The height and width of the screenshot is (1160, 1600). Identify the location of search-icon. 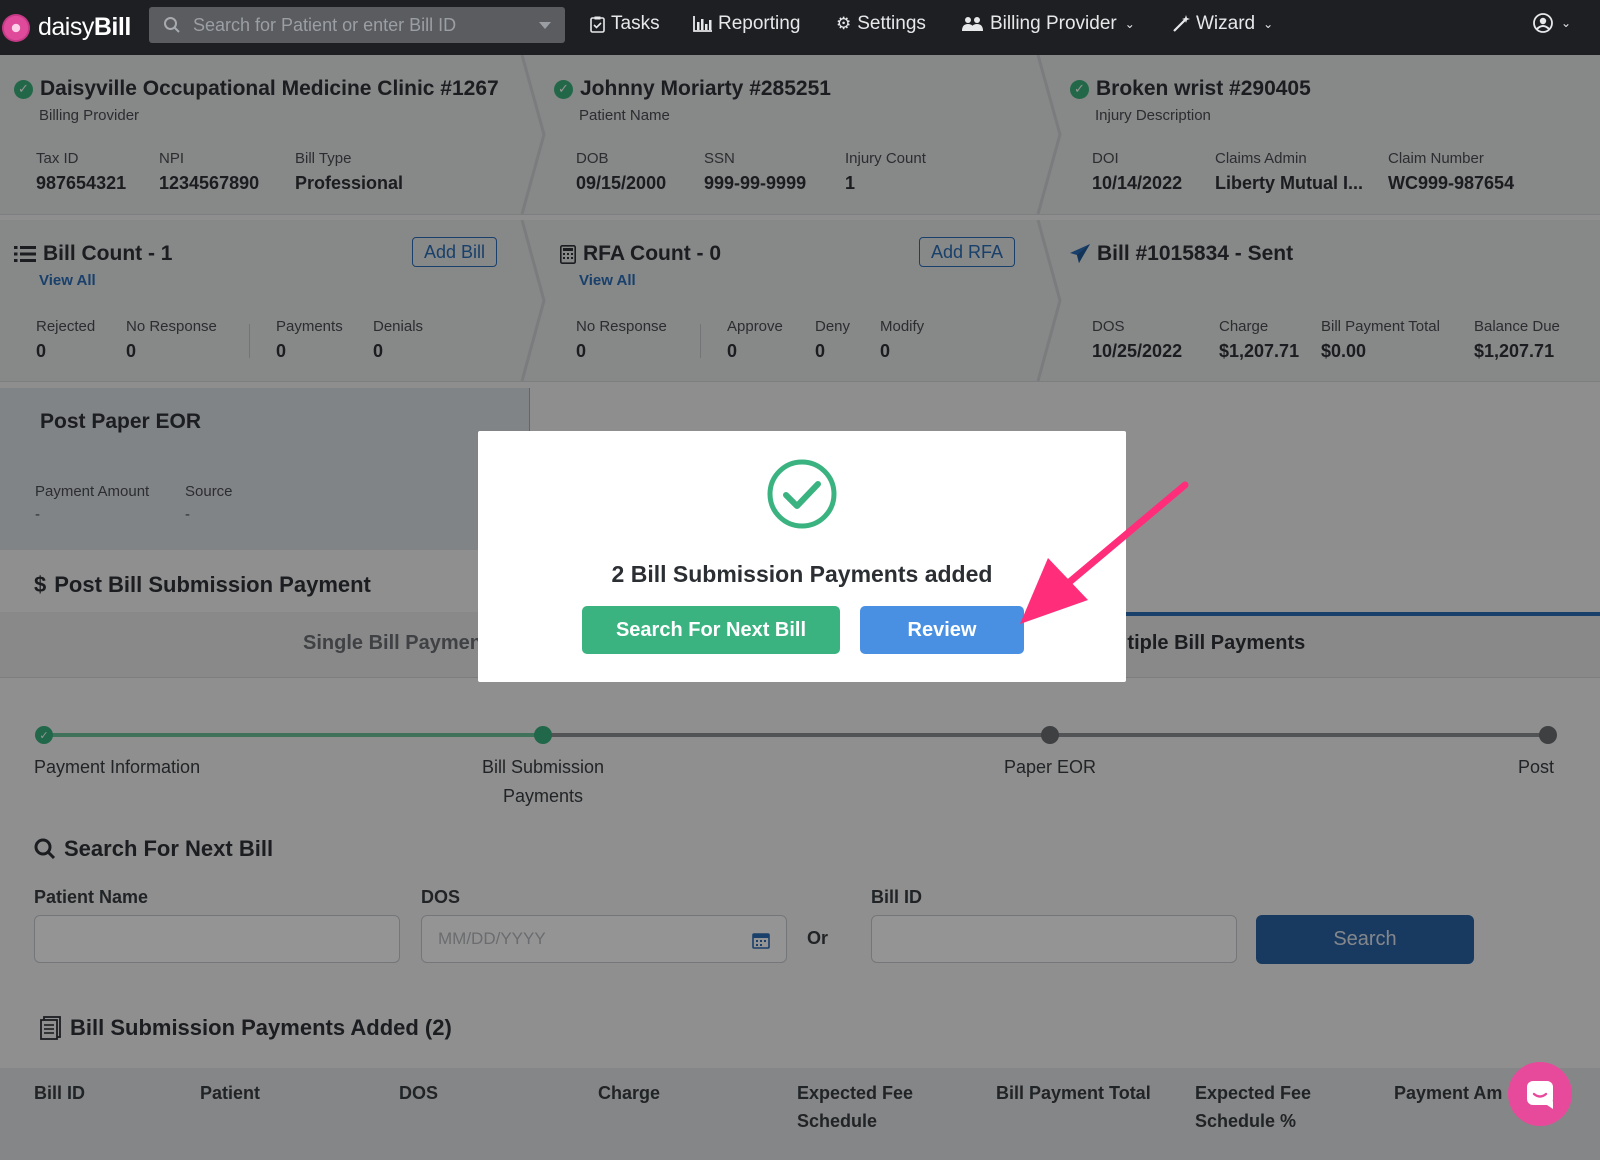
(172, 25).